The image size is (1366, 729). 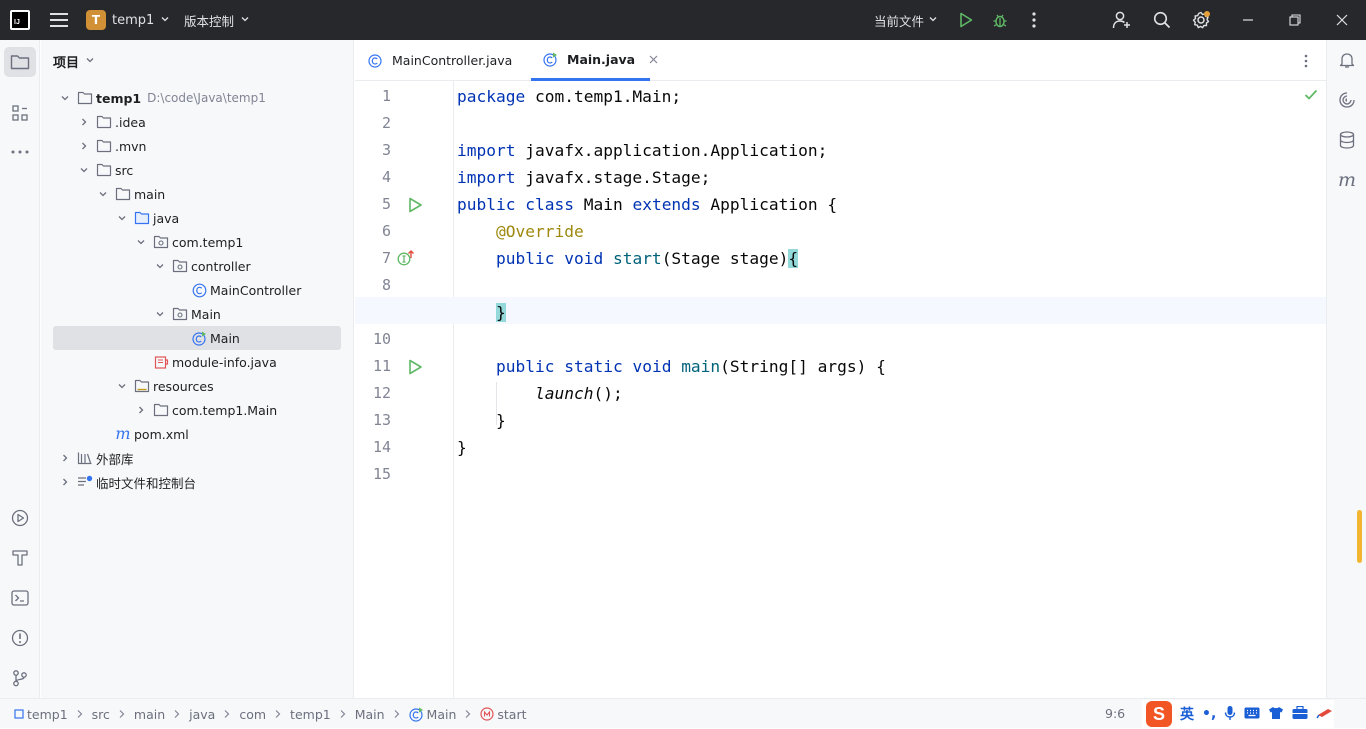 I want to click on breadcrumb-item: start, so click(x=503, y=714).